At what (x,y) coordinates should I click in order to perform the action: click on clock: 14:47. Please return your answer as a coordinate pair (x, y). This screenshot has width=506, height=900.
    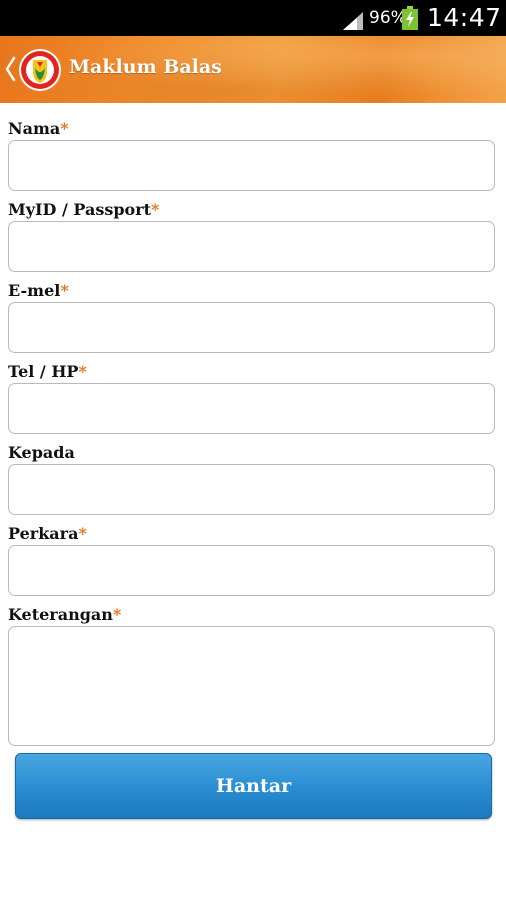
    Looking at the image, I should click on (464, 17).